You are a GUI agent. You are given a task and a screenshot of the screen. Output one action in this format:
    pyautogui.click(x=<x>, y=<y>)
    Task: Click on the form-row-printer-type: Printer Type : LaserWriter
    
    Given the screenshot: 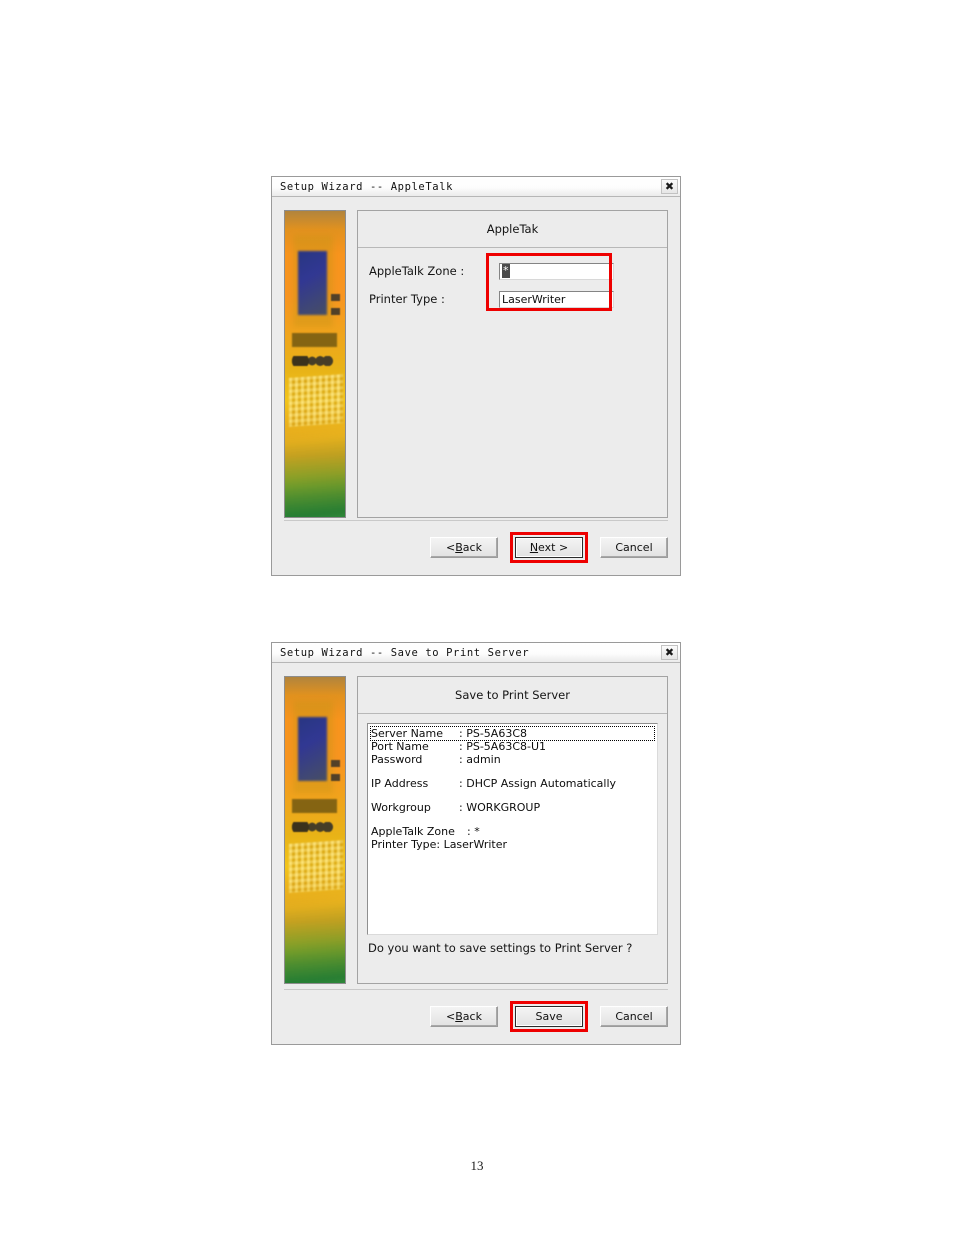 What is the action you would take?
    pyautogui.click(x=512, y=299)
    